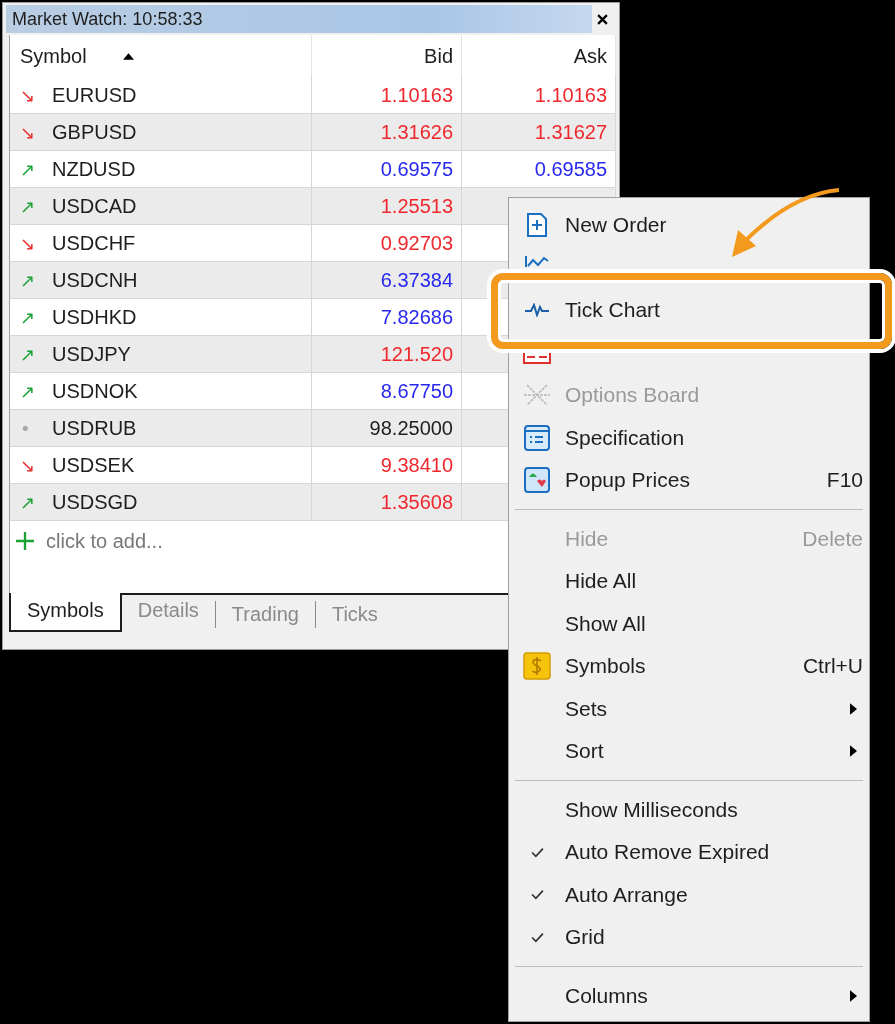  What do you see at coordinates (387, 243) in the screenshot?
I see `table-cell: 0.92703` at bounding box center [387, 243].